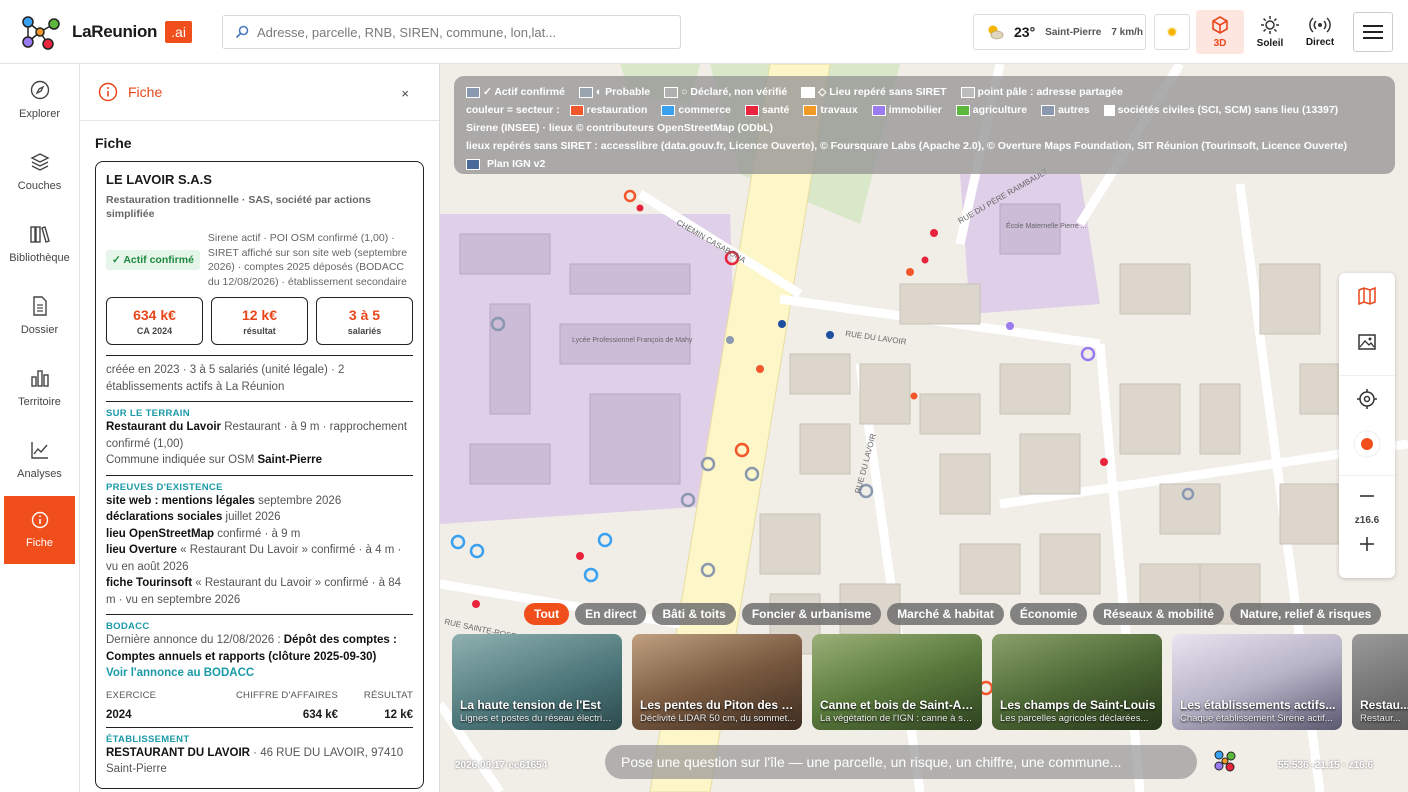  What do you see at coordinates (242, 32) in the screenshot?
I see `search-icon` at bounding box center [242, 32].